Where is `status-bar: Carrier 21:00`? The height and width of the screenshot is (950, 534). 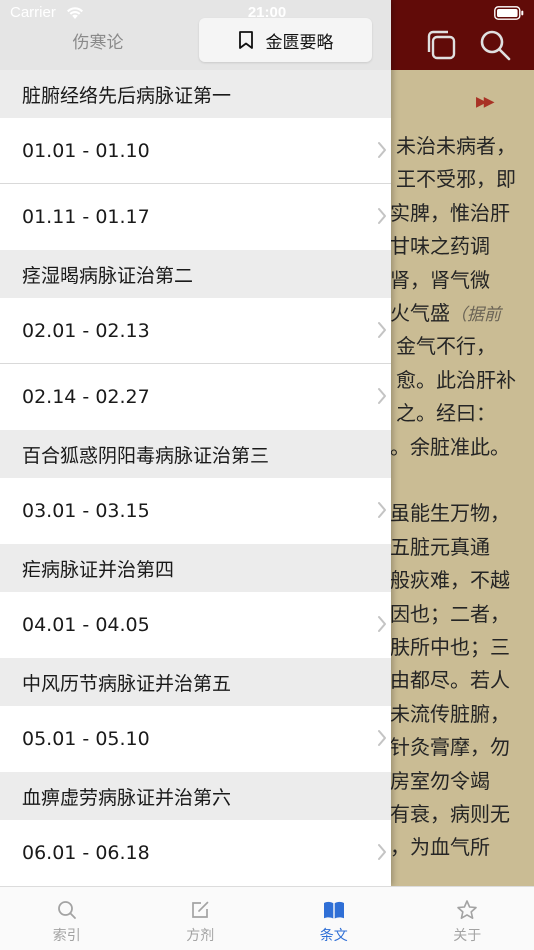
status-bar: Carrier 21:00 is located at coordinates (267, 13).